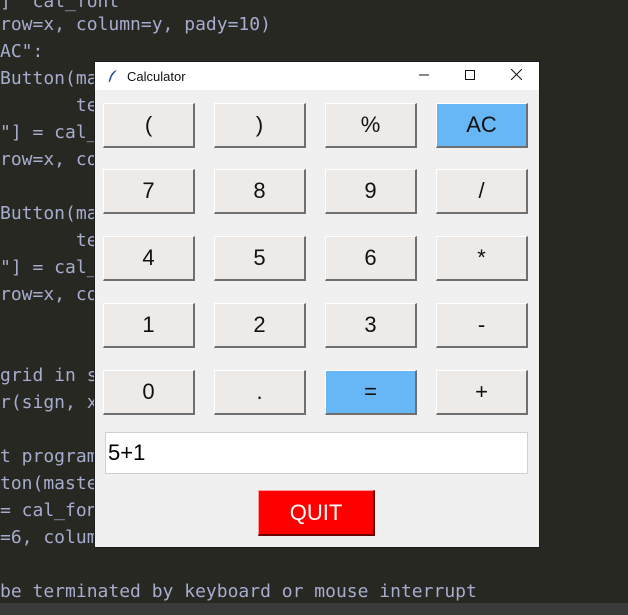  What do you see at coordinates (482, 125) in the screenshot?
I see `all-clear-button: AC` at bounding box center [482, 125].